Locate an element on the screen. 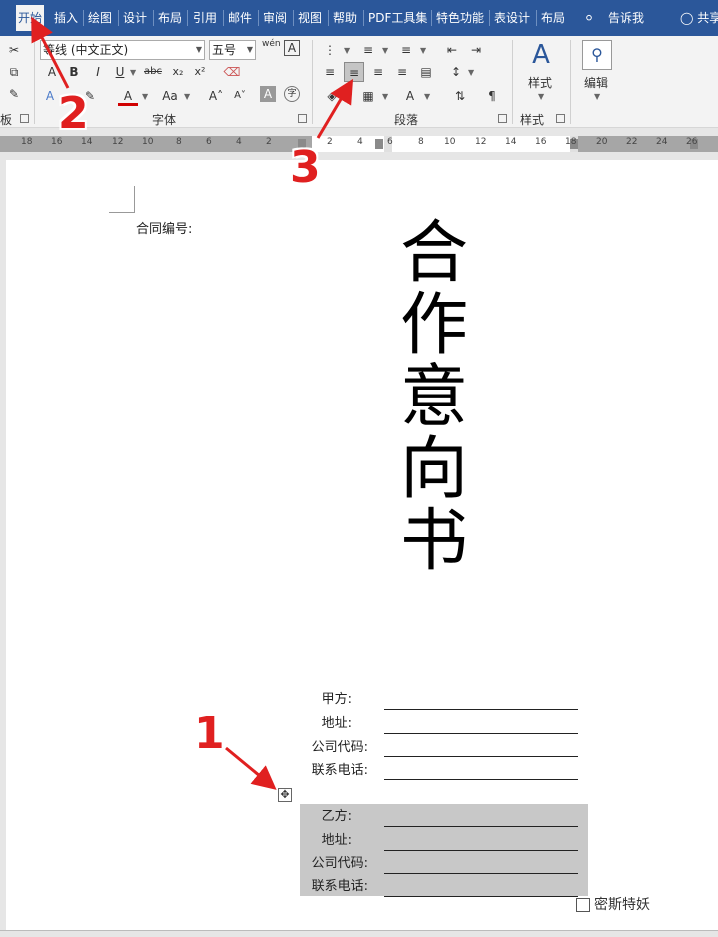  asian-layout-icon: A is located at coordinates (410, 96).